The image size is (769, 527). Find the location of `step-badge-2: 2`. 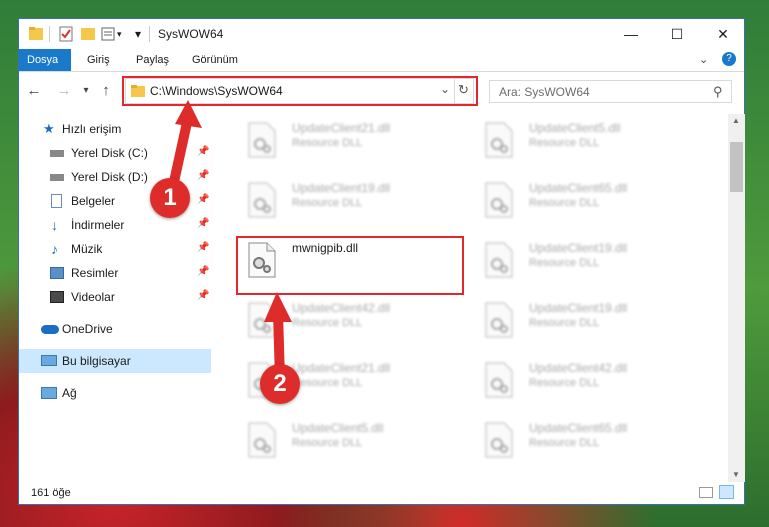

step-badge-2: 2 is located at coordinates (280, 384).